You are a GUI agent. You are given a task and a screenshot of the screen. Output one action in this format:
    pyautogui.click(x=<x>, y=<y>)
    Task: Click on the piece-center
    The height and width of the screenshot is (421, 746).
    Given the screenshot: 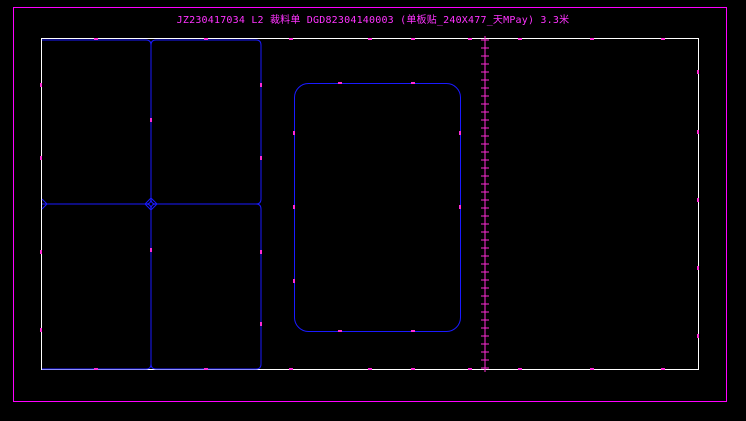 What is the action you would take?
    pyautogui.click(x=377, y=207)
    